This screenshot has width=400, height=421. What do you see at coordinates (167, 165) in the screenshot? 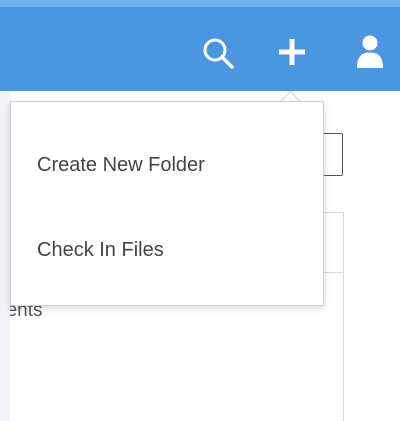
I see `menu-item-create-new-folder: Create New Folder` at bounding box center [167, 165].